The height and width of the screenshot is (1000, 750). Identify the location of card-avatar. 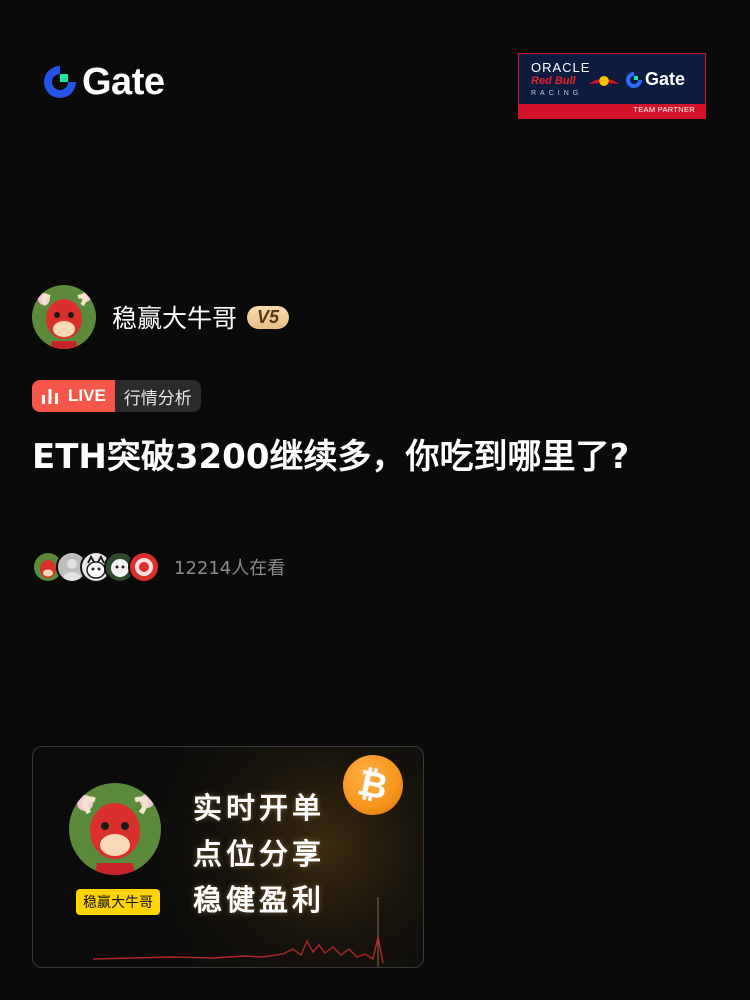
(115, 829).